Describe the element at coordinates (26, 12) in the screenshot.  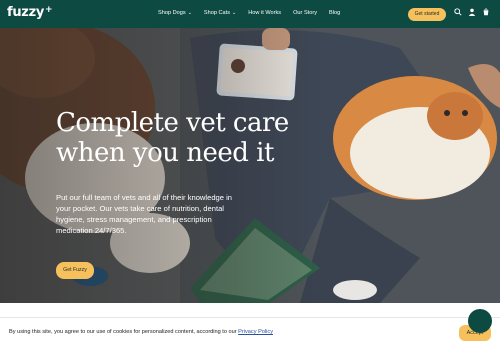
I see `logo-text: fuzzy` at that location.